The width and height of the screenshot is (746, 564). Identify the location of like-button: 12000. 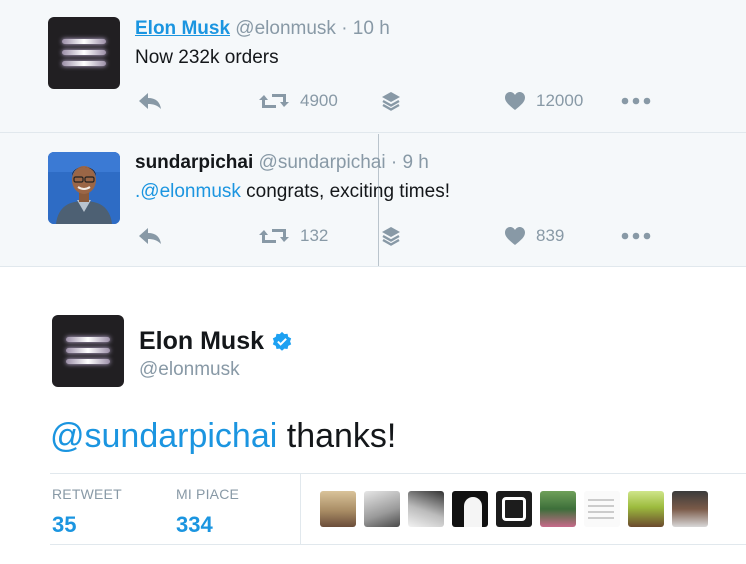
(543, 101).